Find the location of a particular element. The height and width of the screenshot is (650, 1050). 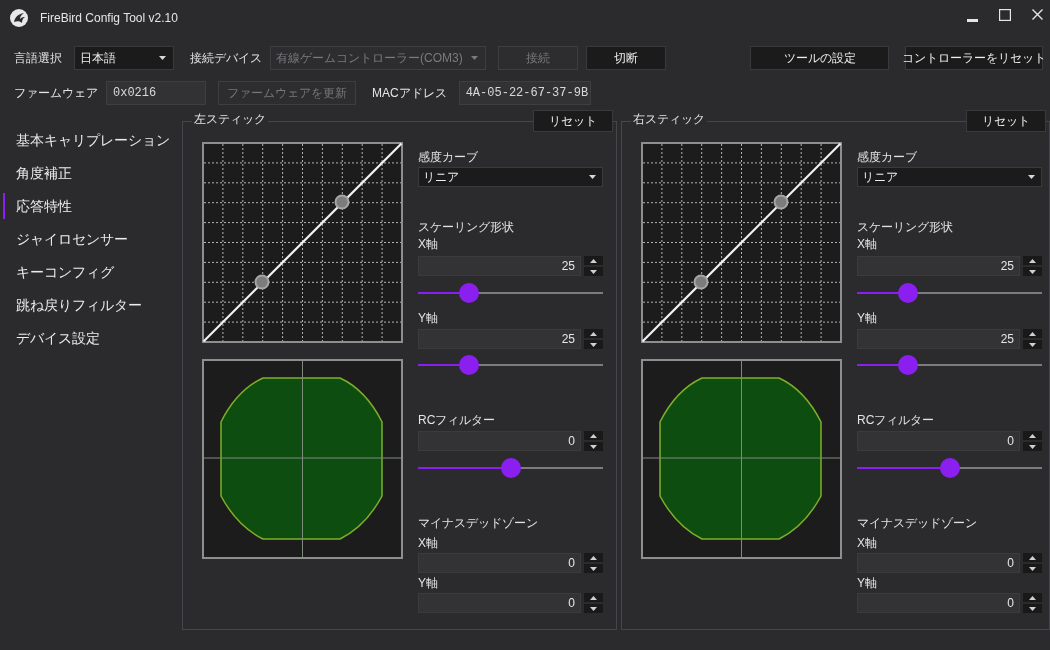

language-dropdown: 日本語 is located at coordinates (124, 58).